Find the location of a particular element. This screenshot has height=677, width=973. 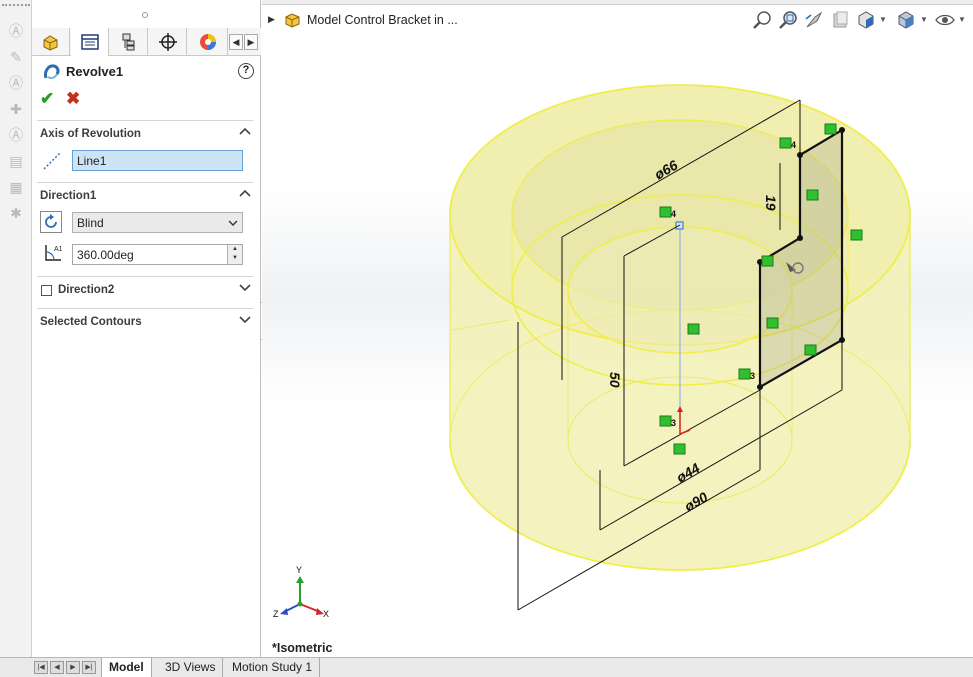

direction1-section: Direction1 Blind A1 360.00deg ▲ ▼ is located at coordinates (145, 228).